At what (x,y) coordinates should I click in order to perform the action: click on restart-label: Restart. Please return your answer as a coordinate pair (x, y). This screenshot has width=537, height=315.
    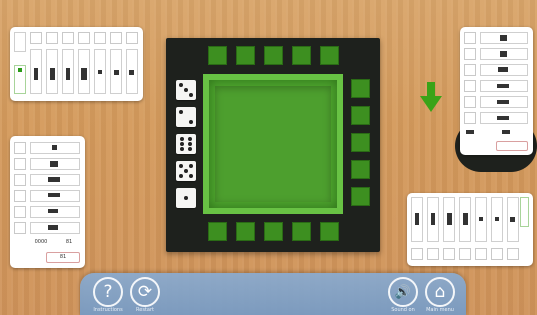
    Looking at the image, I should click on (145, 310).